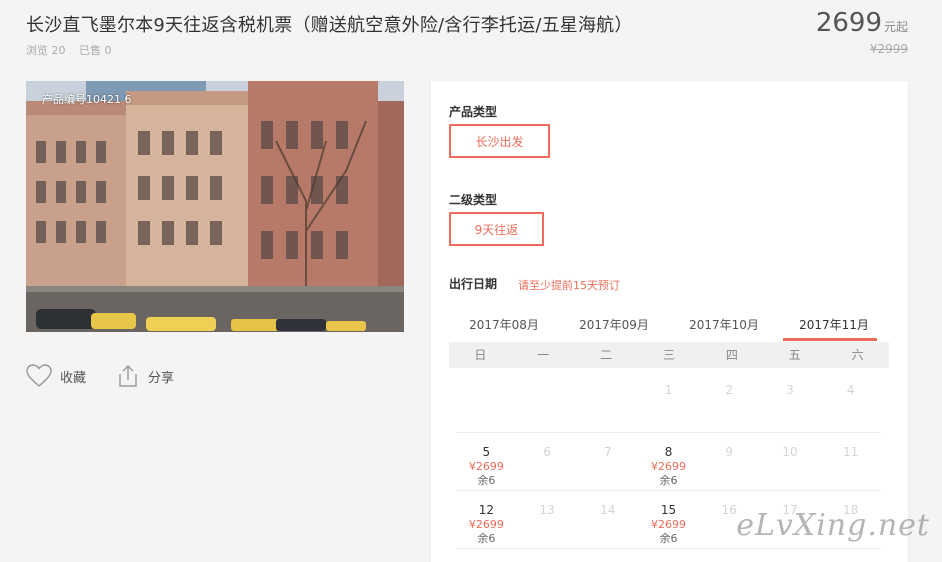 The width and height of the screenshot is (942, 562). Describe the element at coordinates (790, 400) in the screenshot. I see `calendar-day-cell: 3` at that location.